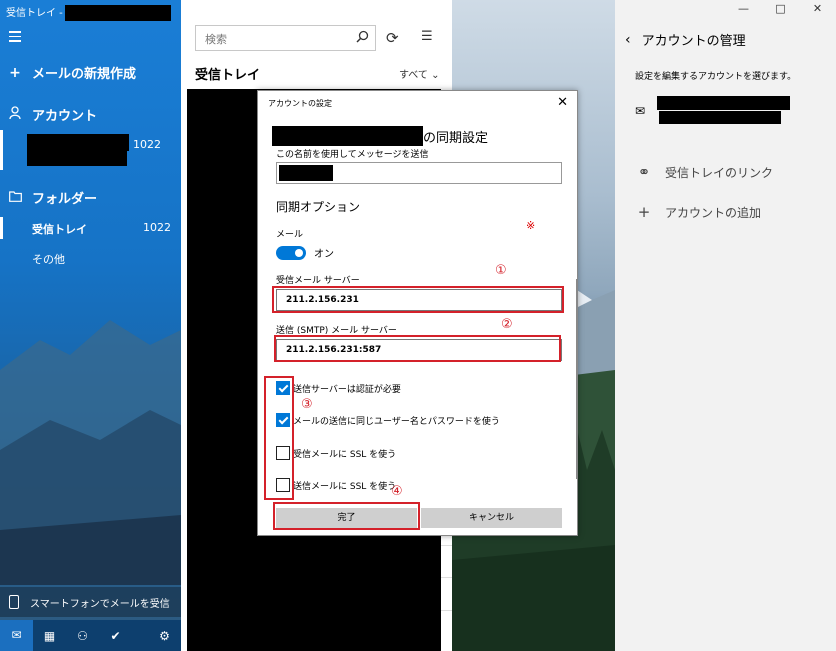 The image size is (836, 651). What do you see at coordinates (49, 636) in the screenshot?
I see `calendar-icon: ▦` at bounding box center [49, 636].